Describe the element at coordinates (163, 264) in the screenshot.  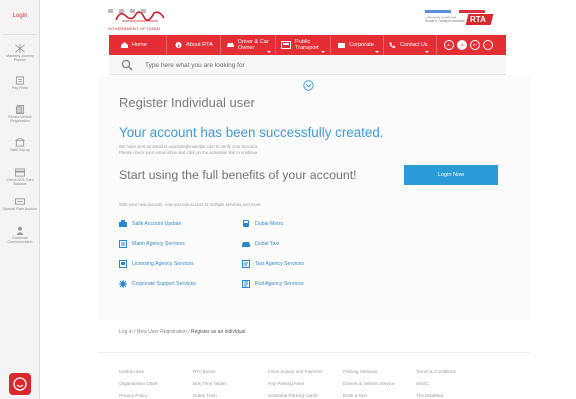
I see `service-label: Licensing Agency Services` at that location.